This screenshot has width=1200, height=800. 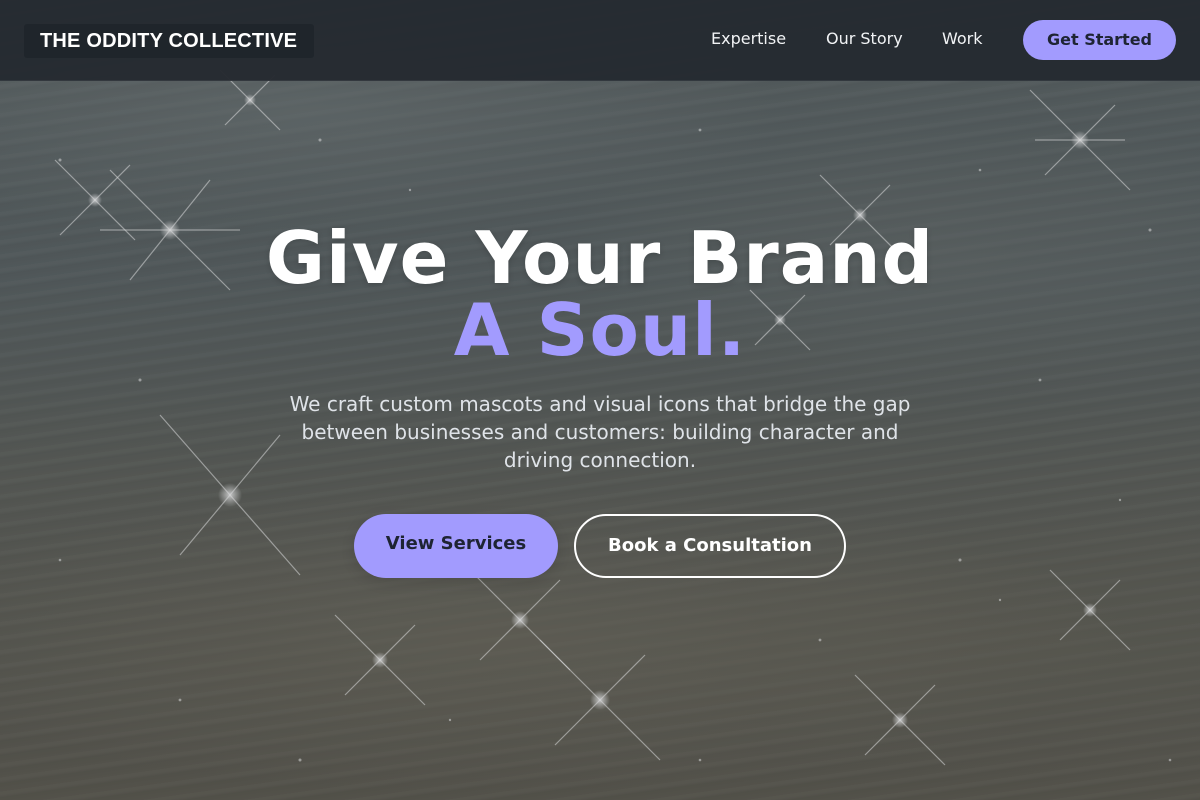 I want to click on hero-title: Give Your Brand, so click(x=600, y=258).